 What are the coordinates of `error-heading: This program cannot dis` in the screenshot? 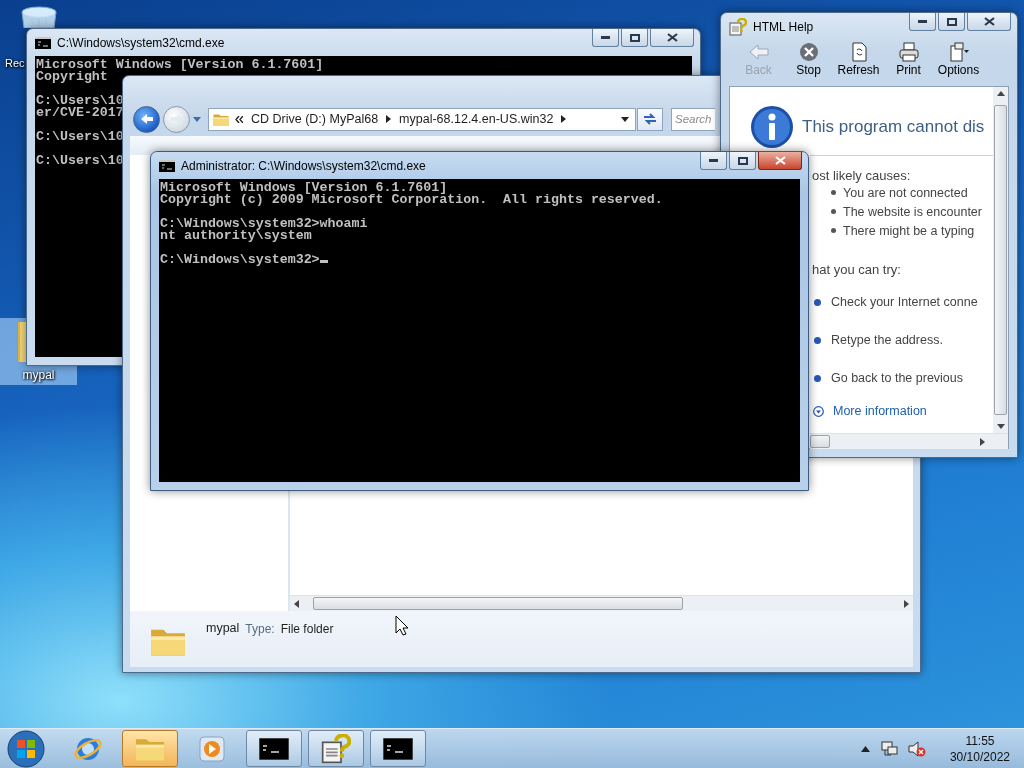 It's located at (893, 127).